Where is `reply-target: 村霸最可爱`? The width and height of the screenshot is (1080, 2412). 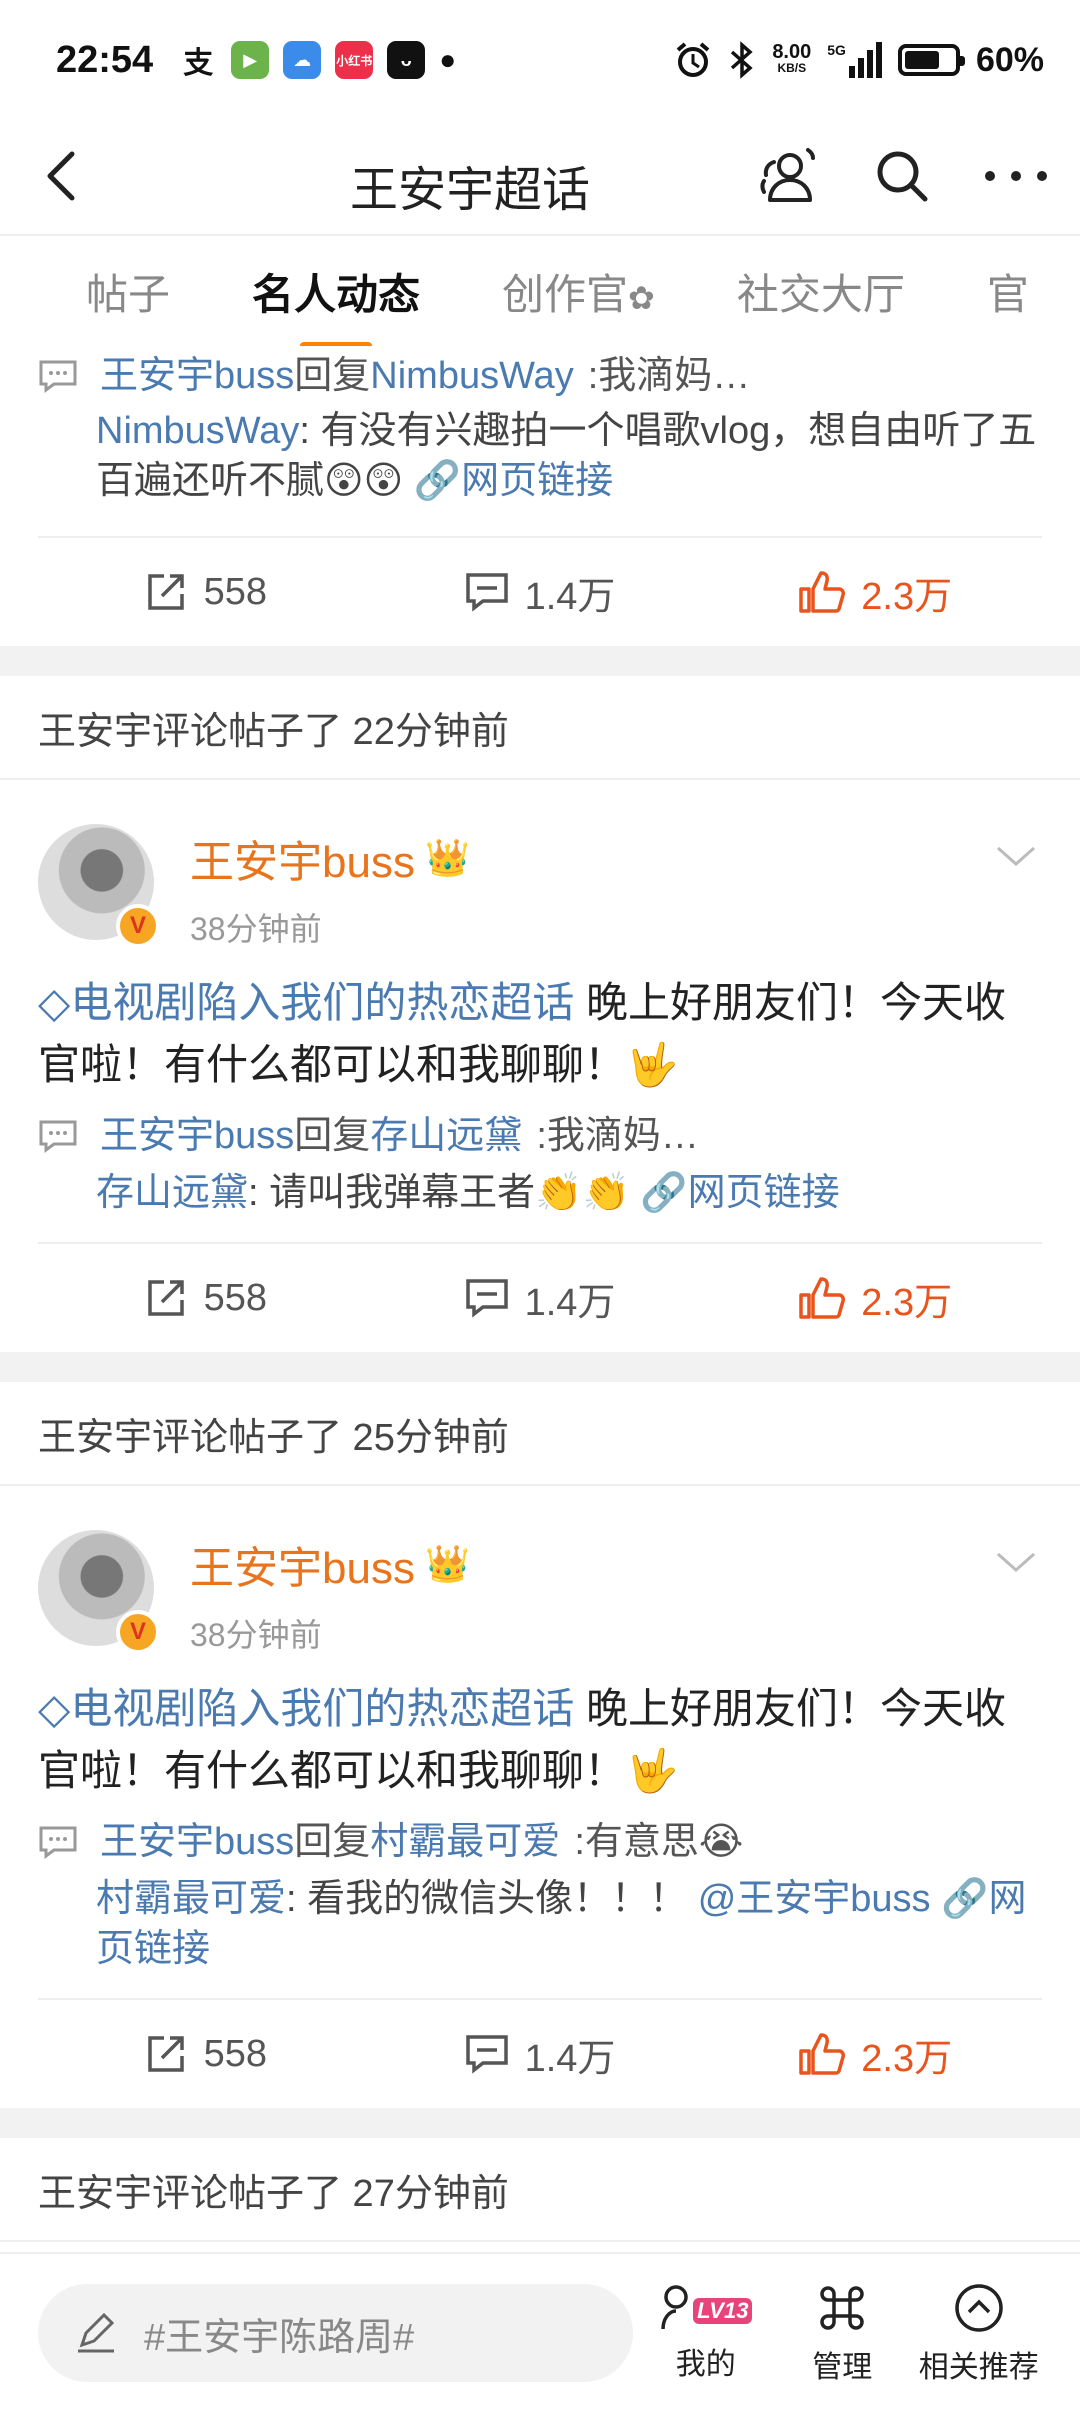
reply-target: 村霸最可爱 is located at coordinates (465, 1842).